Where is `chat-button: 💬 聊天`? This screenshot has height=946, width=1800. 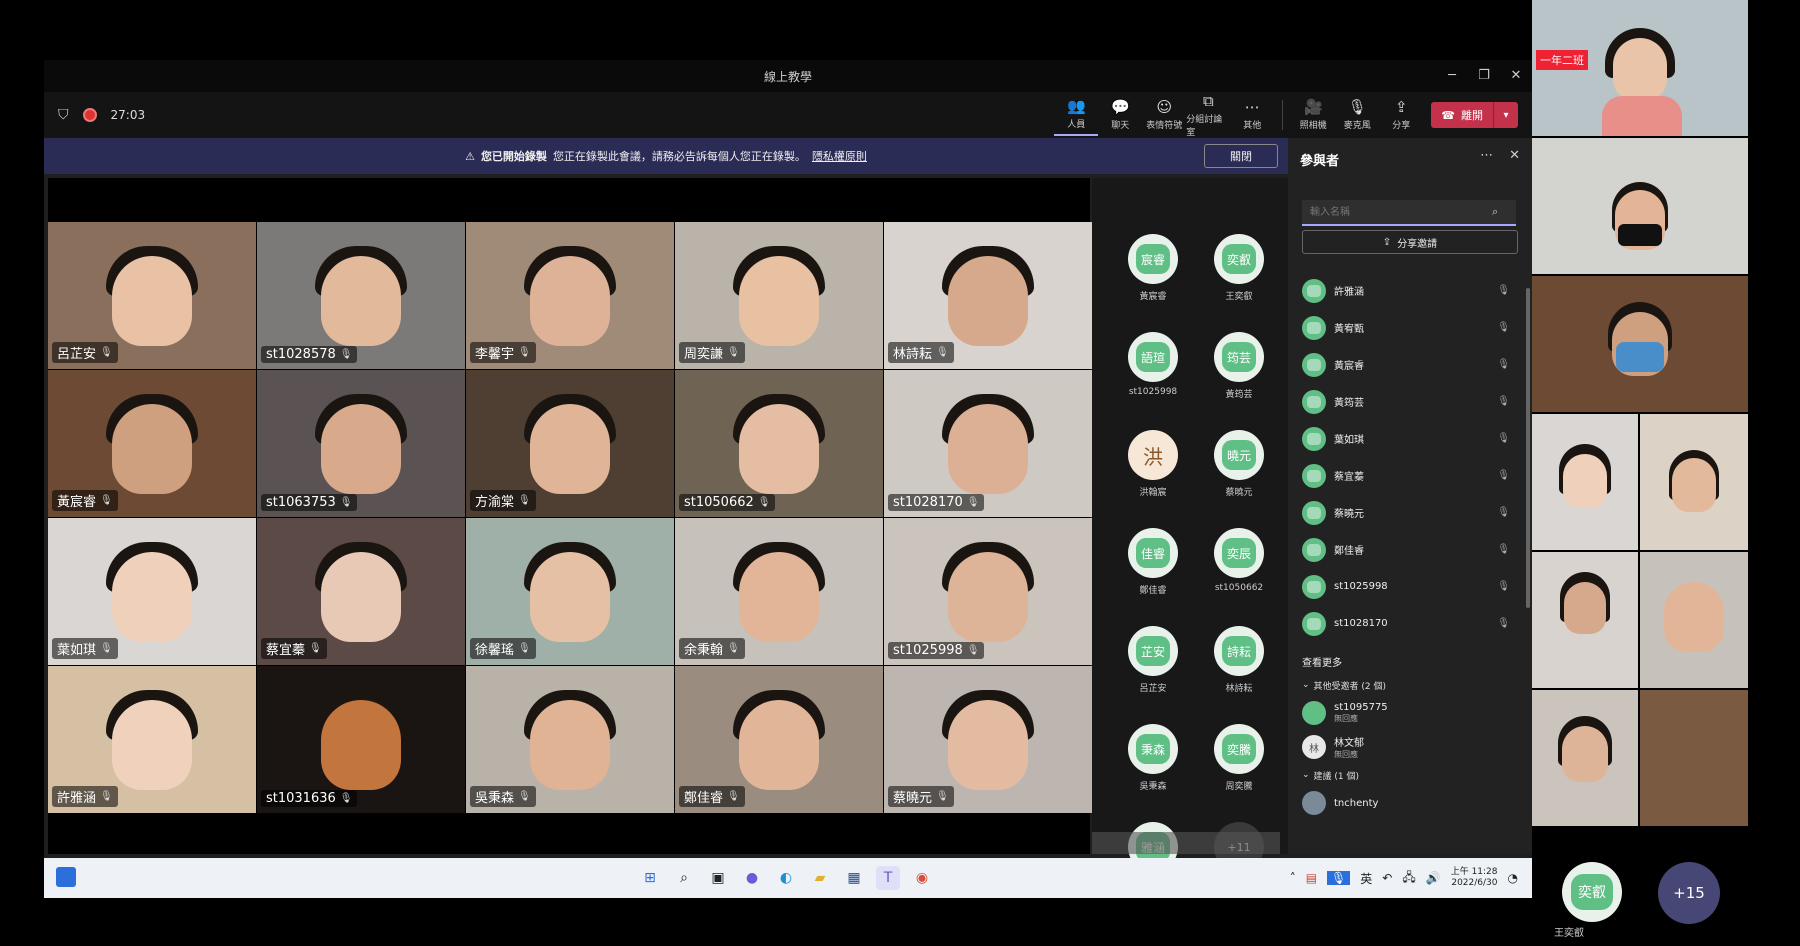
chat-button: 💬 聊天 is located at coordinates (1120, 115).